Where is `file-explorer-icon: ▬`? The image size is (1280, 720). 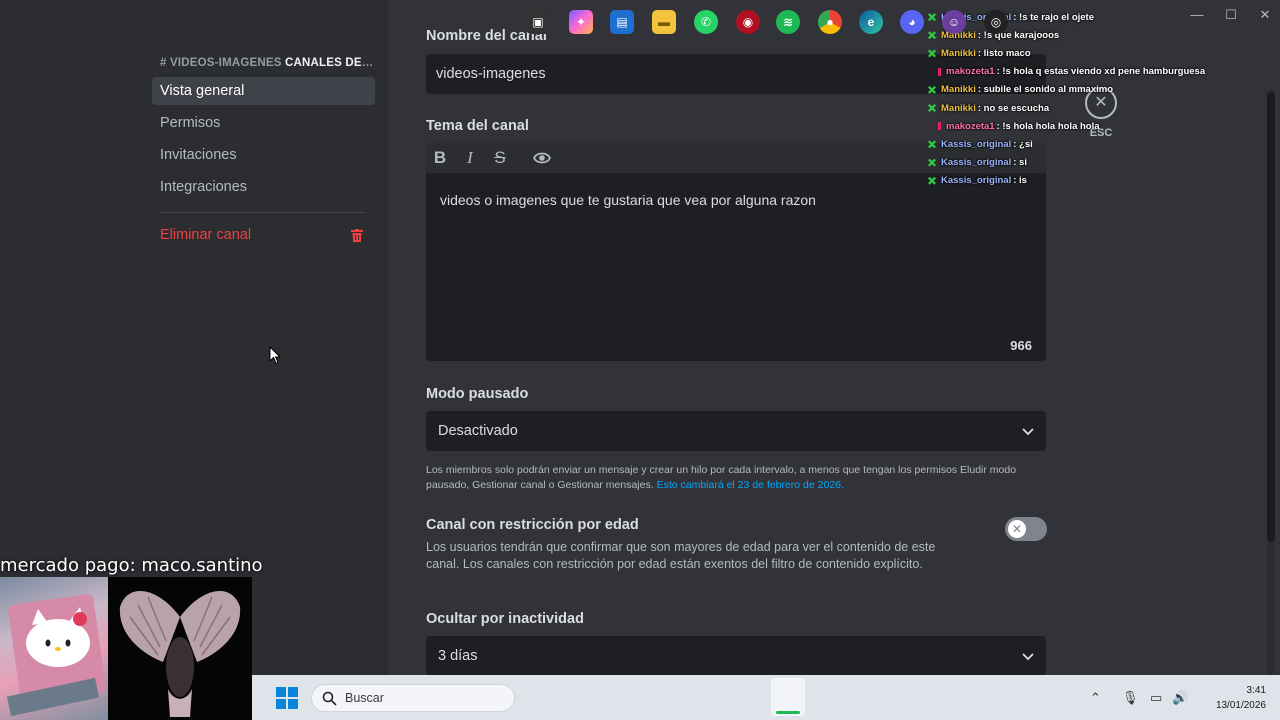
file-explorer-icon: ▬ is located at coordinates (664, 22).